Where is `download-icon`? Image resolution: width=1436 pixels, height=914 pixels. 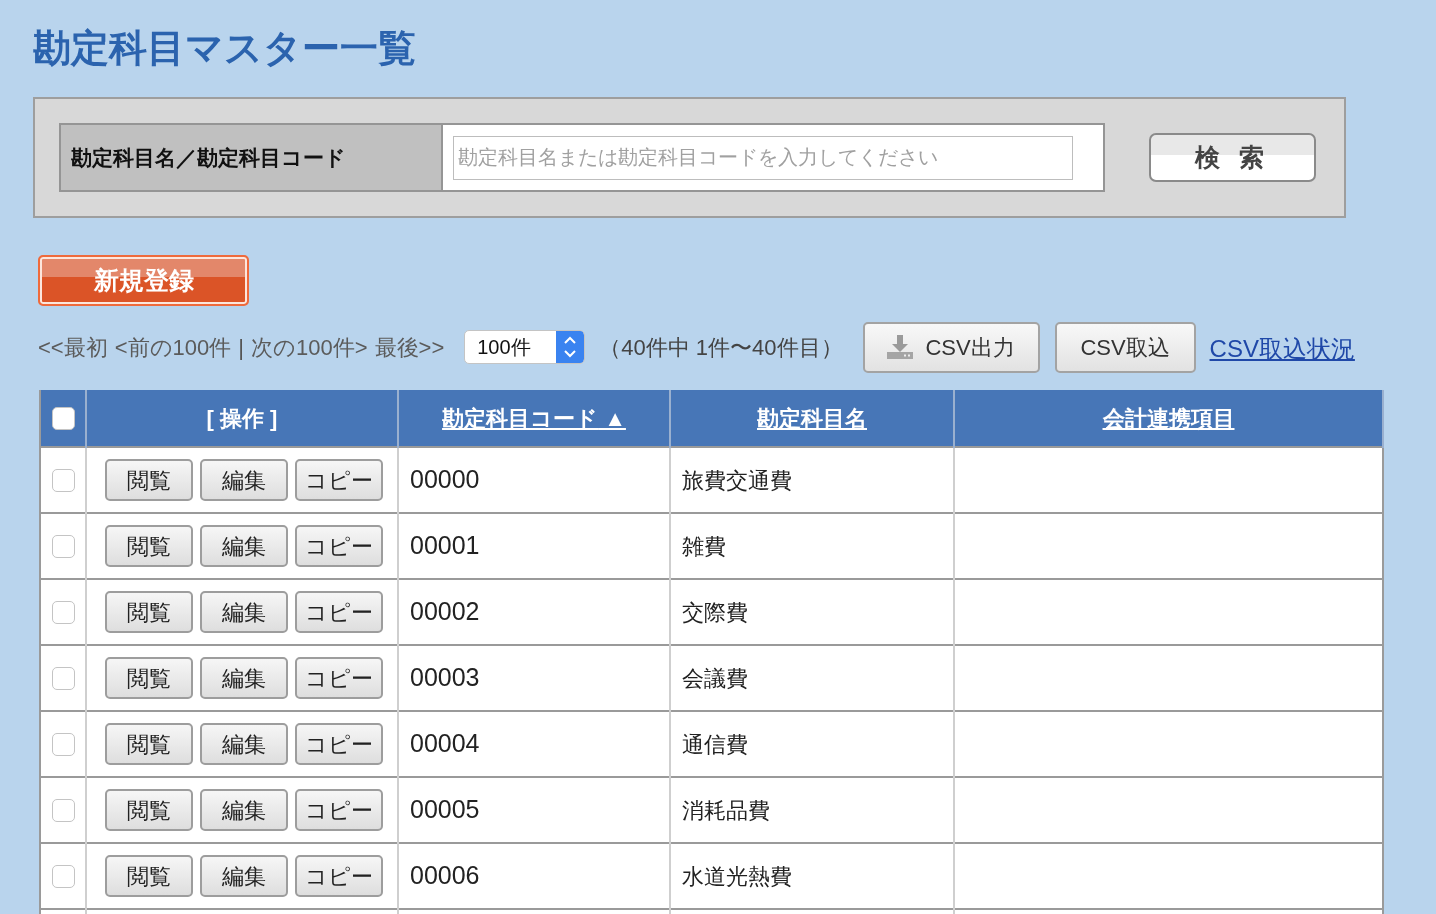
download-icon is located at coordinates (900, 347).